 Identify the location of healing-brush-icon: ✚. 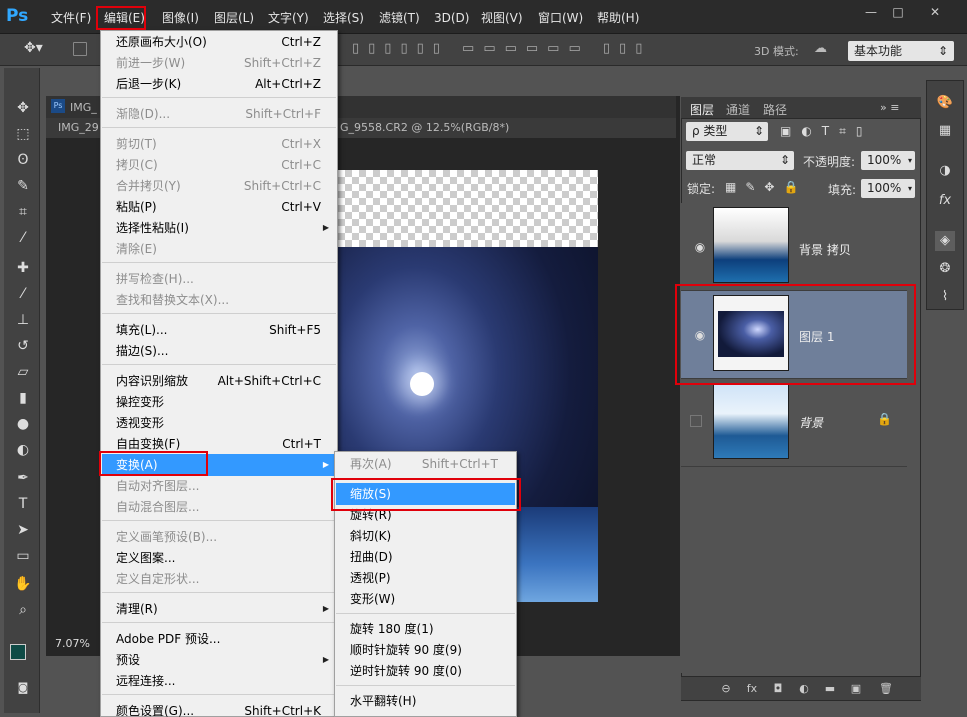
(23, 268).